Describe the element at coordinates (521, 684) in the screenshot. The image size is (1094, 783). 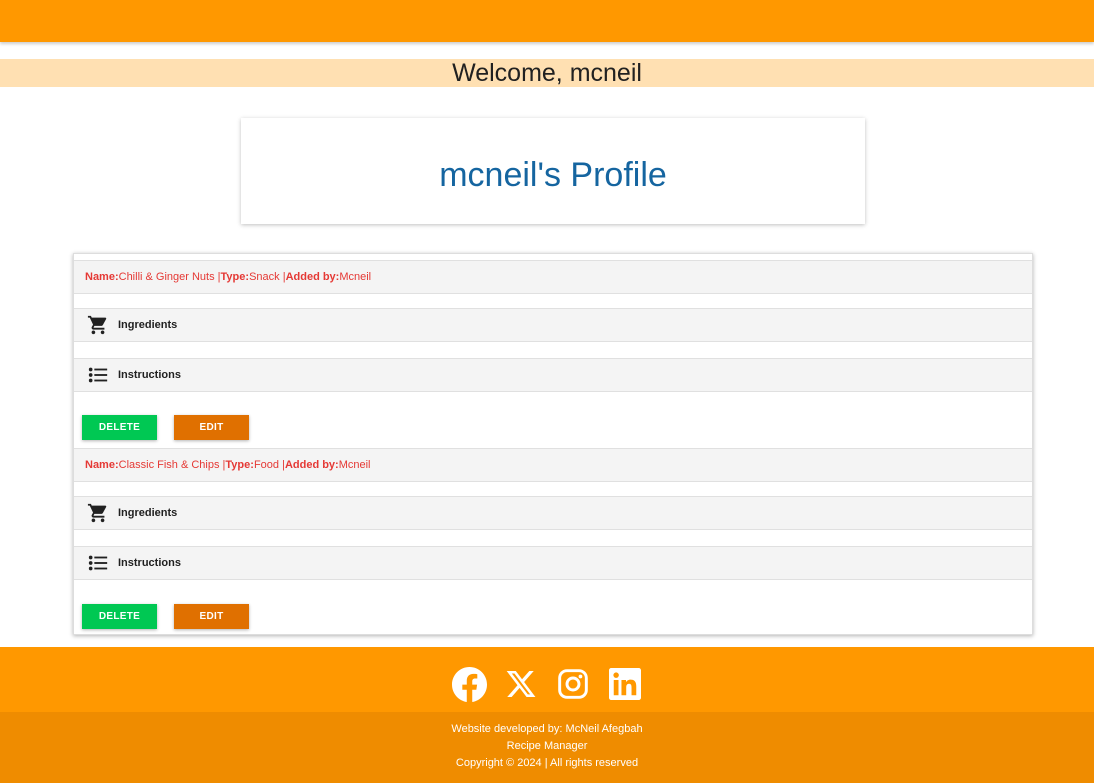
I see `x-icon` at that location.